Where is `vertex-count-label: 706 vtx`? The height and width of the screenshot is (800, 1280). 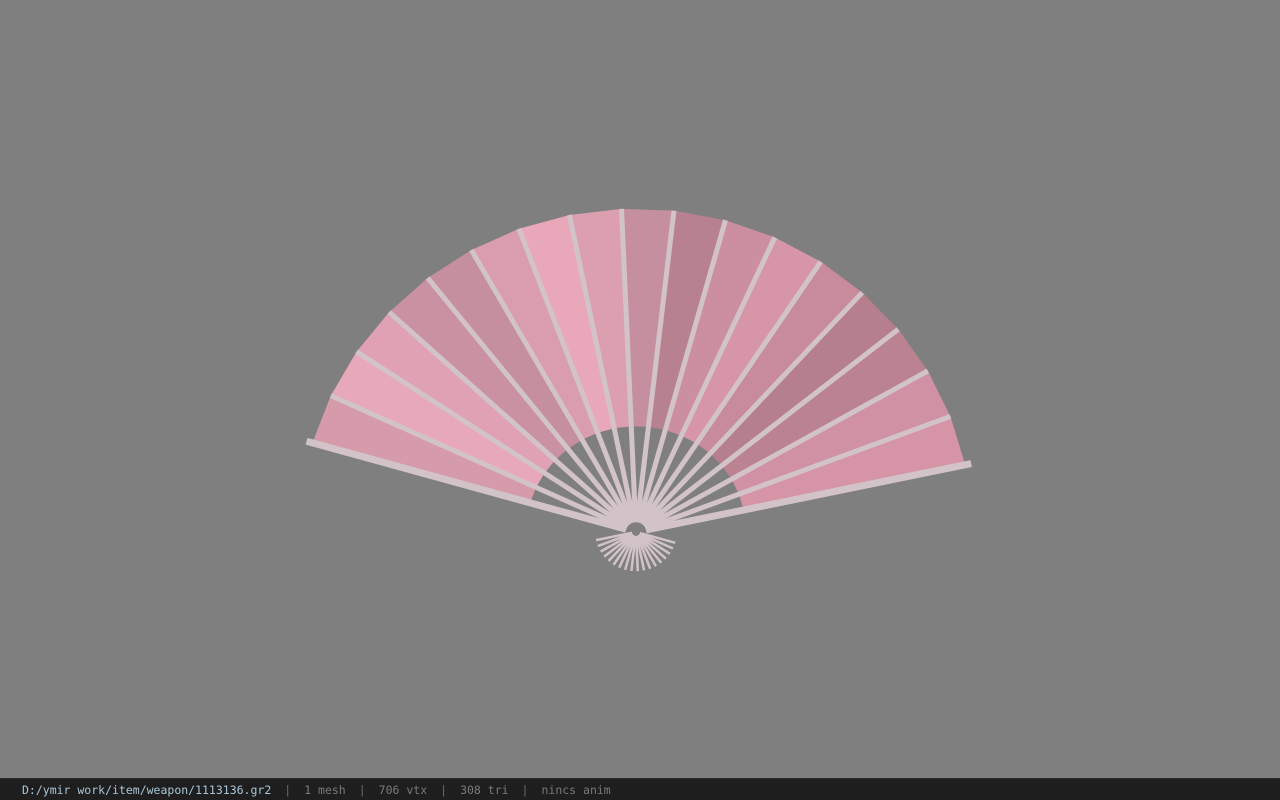
vertex-count-label: 706 vtx is located at coordinates (403, 789).